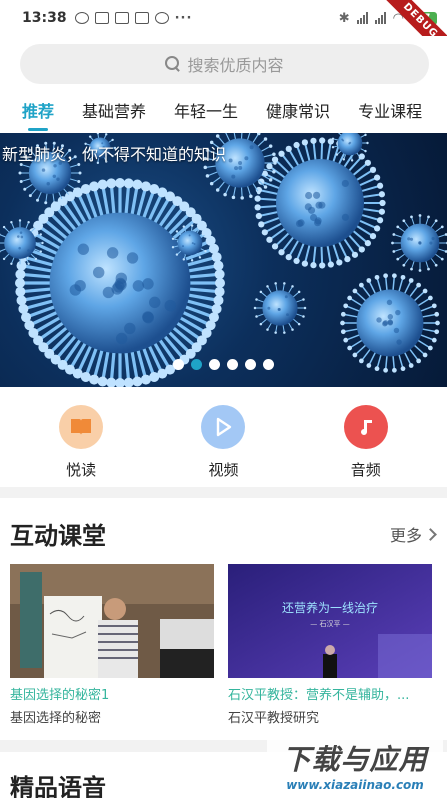  Describe the element at coordinates (81, 427) in the screenshot. I see `book-icon` at that location.